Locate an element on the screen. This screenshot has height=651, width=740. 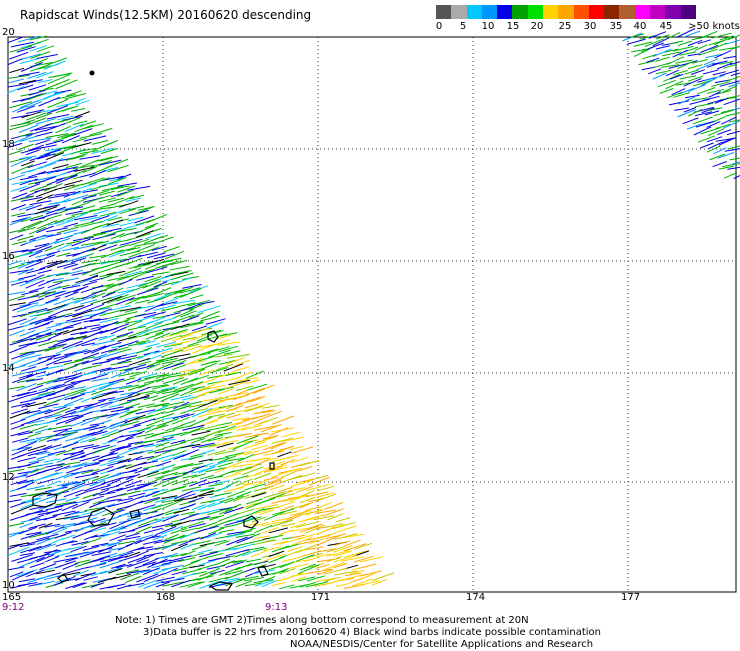
legend-color-bar is located at coordinates (586, 12).